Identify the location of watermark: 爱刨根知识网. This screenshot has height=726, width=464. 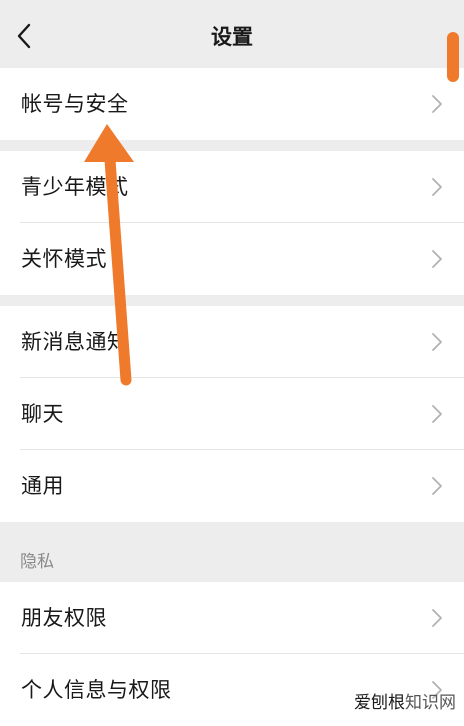
(405, 703).